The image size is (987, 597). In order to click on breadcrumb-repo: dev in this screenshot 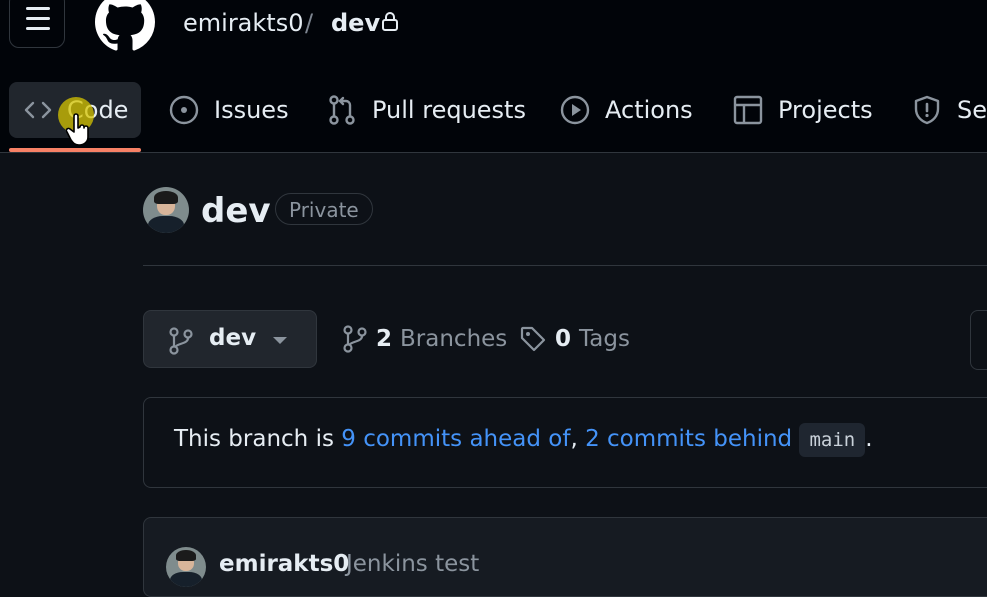, I will do `click(355, 23)`.